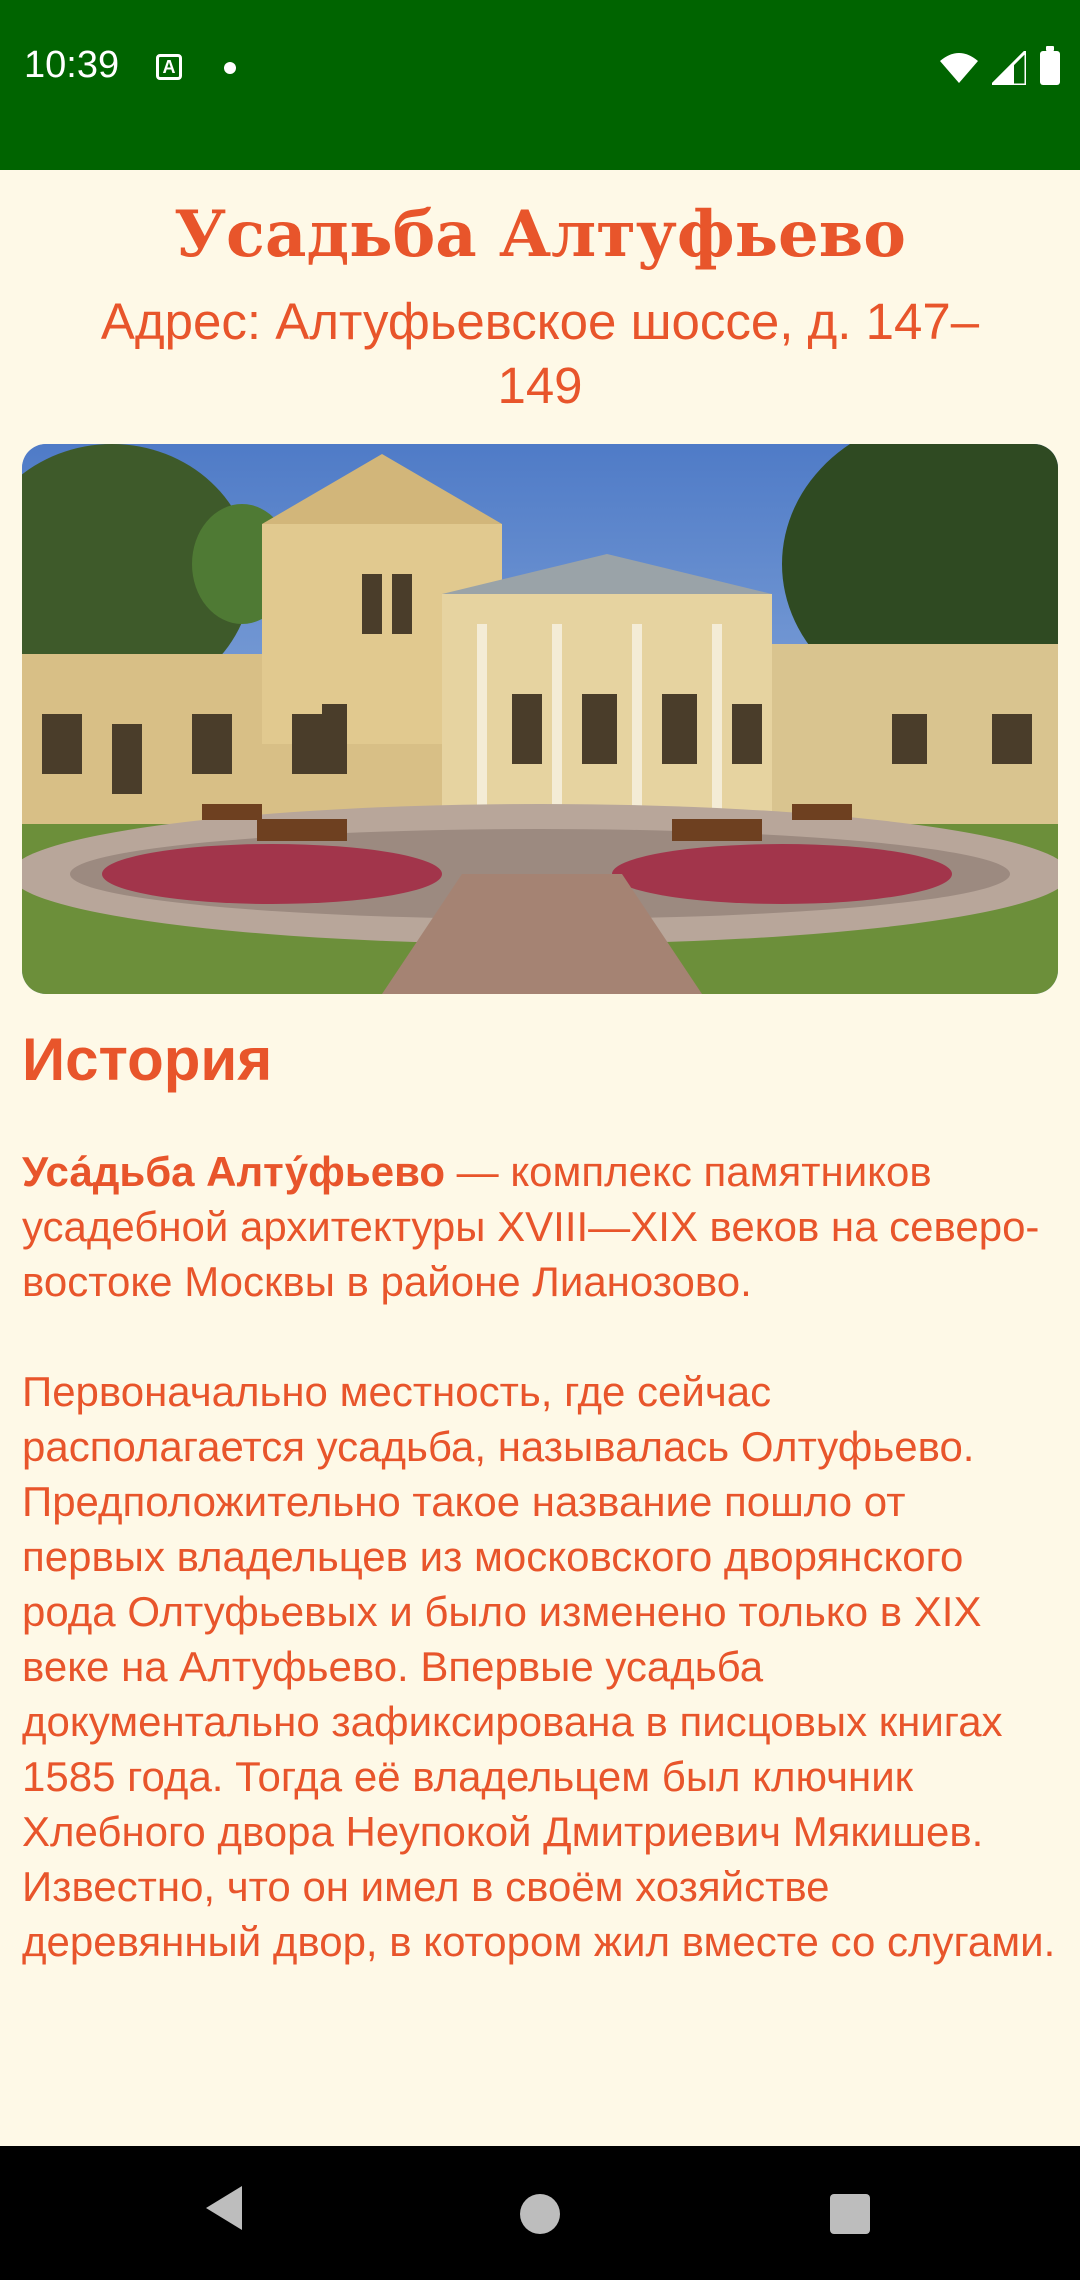  I want to click on recents-button, so click(850, 2214).